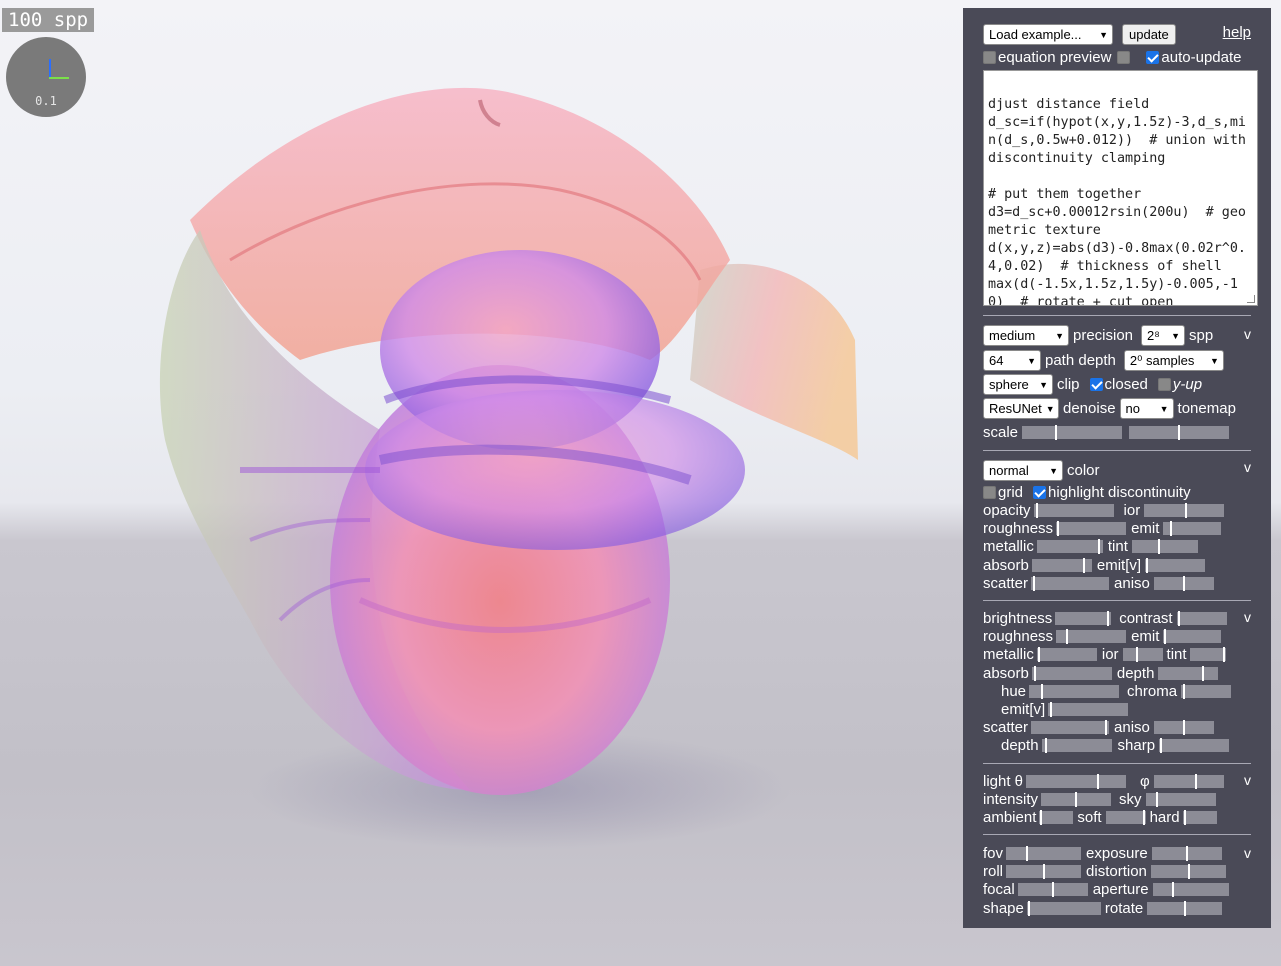  I want to click on auto-update-checkbox, so click(1153, 57).